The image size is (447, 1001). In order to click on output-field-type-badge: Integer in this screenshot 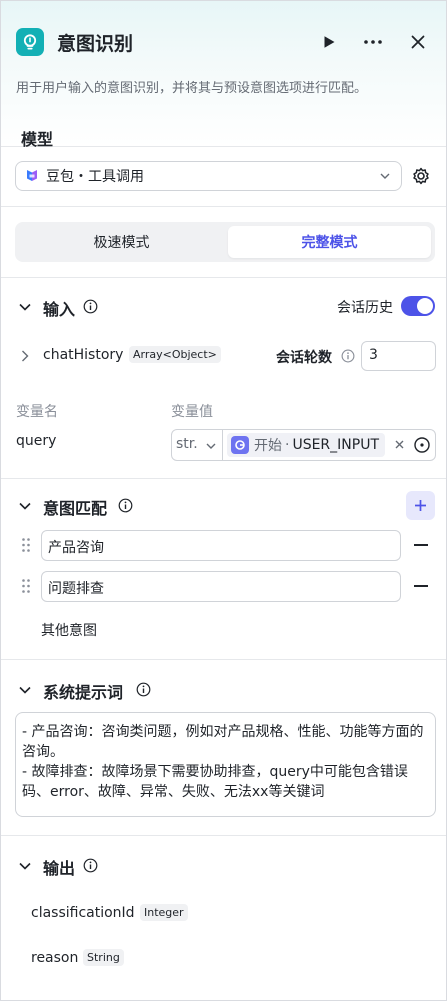, I will do `click(164, 912)`.